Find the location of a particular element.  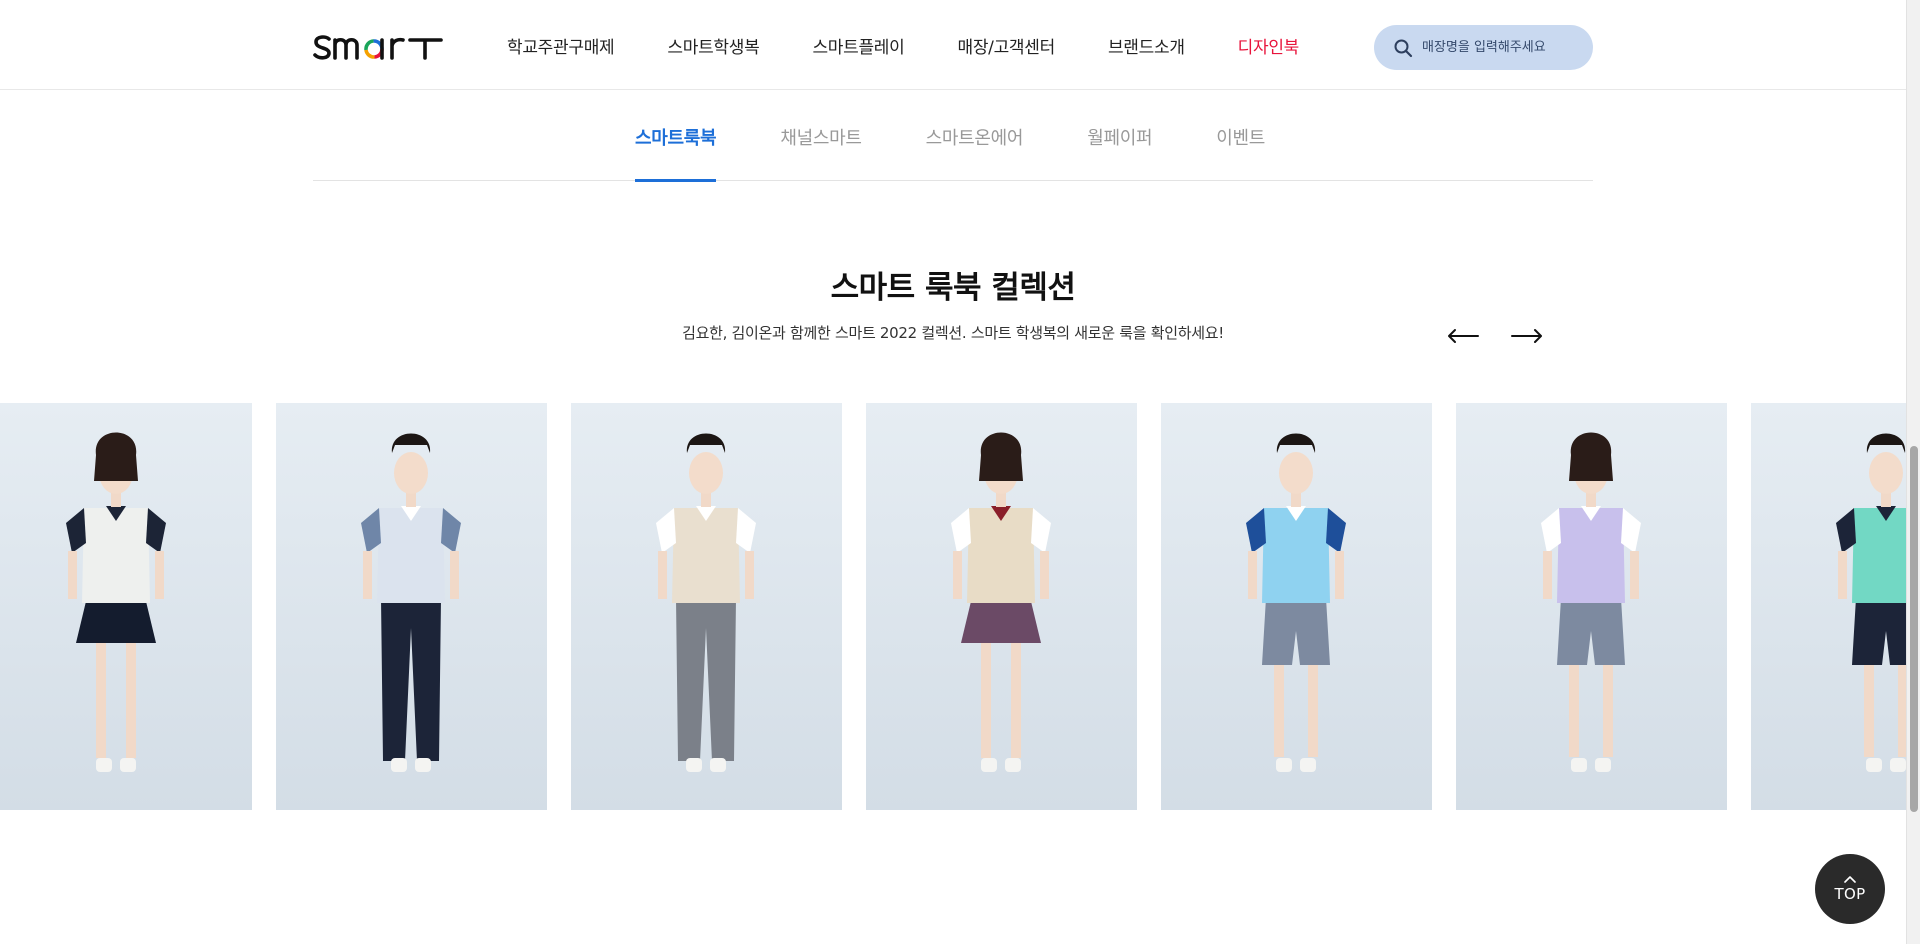

arrow-right-icon is located at coordinates (1526, 336).